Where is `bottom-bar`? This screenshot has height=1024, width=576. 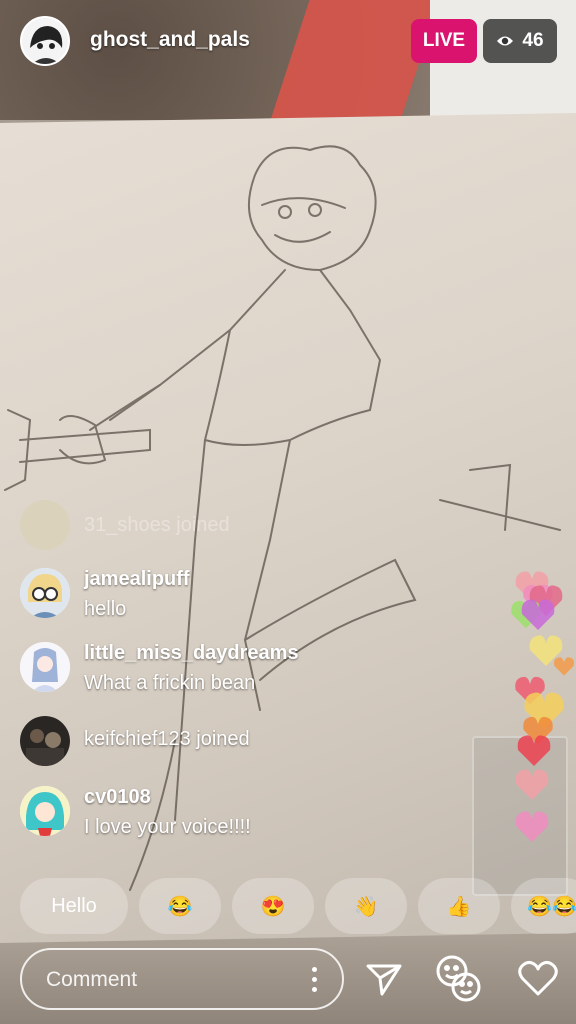 bottom-bar is located at coordinates (288, 982).